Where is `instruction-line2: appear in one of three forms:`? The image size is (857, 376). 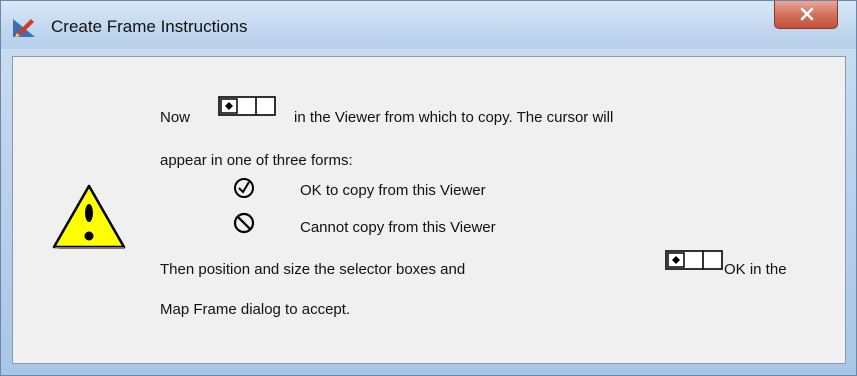 instruction-line2: appear in one of three forms: is located at coordinates (256, 160).